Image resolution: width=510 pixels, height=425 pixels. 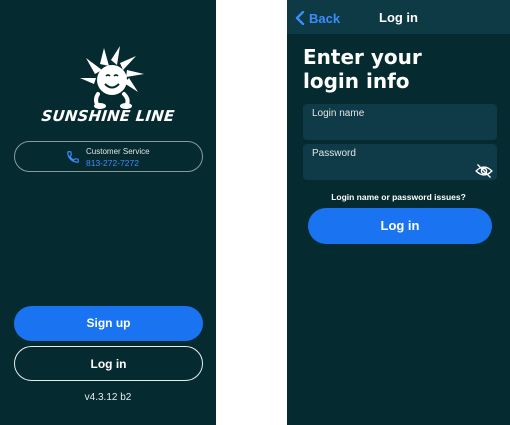 I want to click on login-issues-link: Login name or password issues?, so click(x=398, y=197).